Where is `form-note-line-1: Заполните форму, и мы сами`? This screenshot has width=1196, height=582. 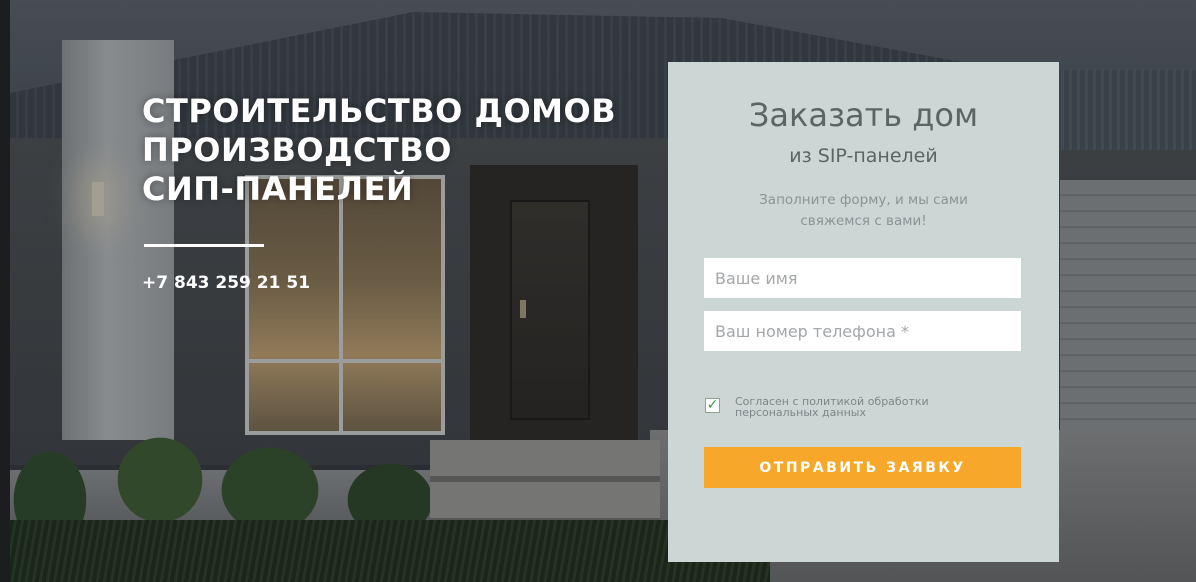 form-note-line-1: Заполните форму, и мы сами is located at coordinates (863, 200).